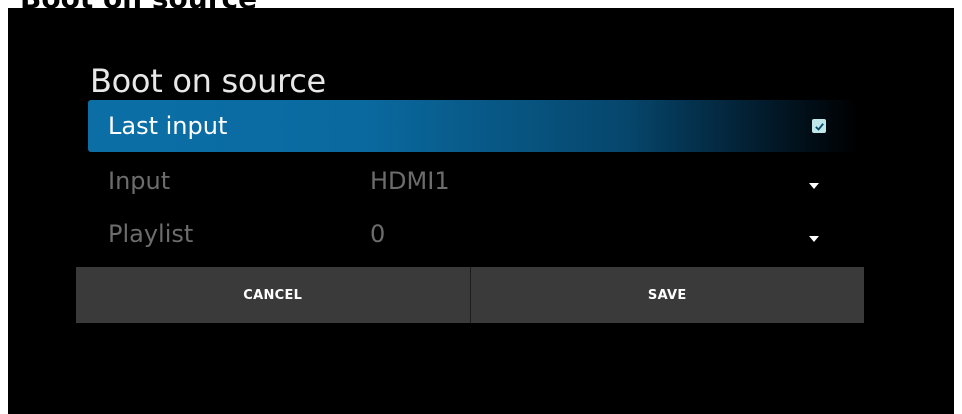 The width and height of the screenshot is (962, 414). I want to click on input-row: Input HDMI1, so click(473, 181).